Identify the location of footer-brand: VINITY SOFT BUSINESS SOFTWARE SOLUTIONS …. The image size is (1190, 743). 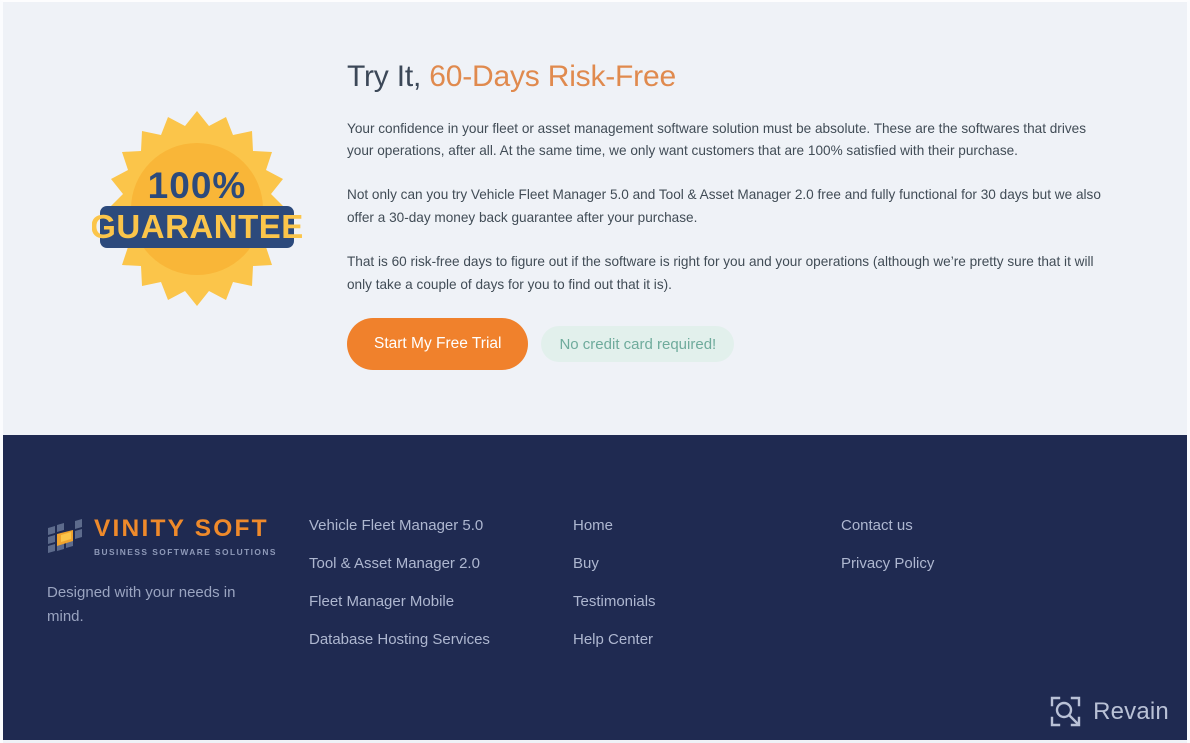
(178, 627).